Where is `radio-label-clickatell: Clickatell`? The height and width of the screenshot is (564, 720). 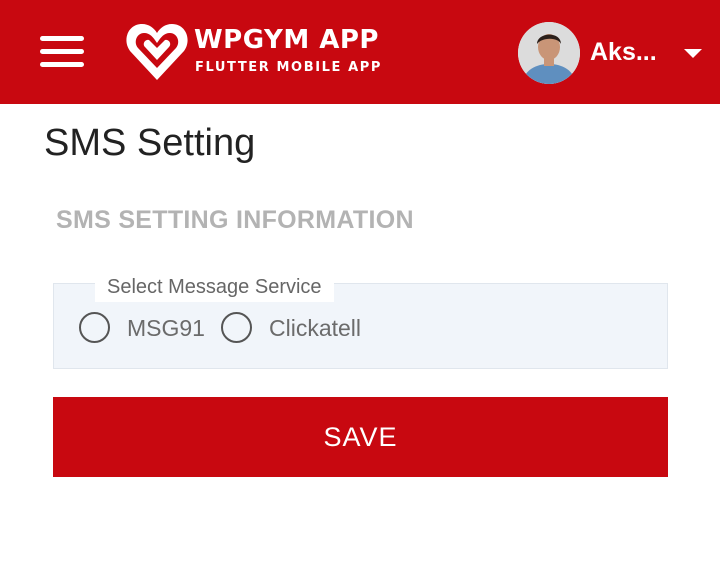
radio-label-clickatell: Clickatell is located at coordinates (315, 328).